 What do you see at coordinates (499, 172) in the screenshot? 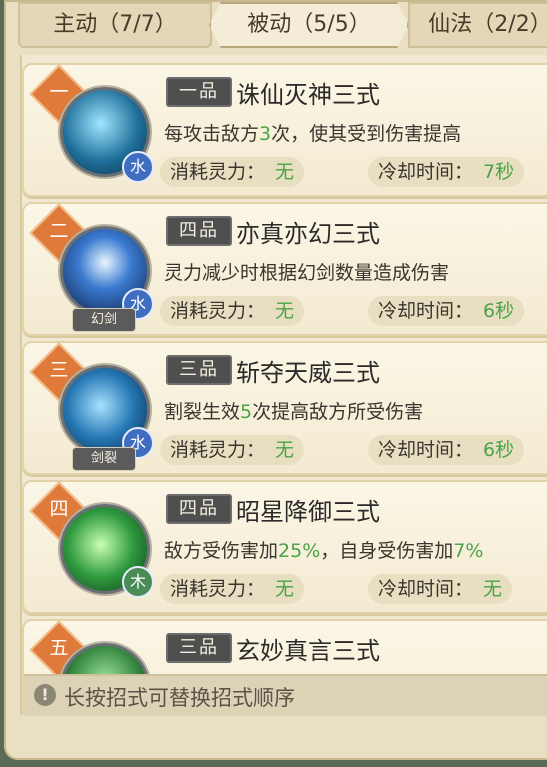
I see `cooldown-value: 7秒` at bounding box center [499, 172].